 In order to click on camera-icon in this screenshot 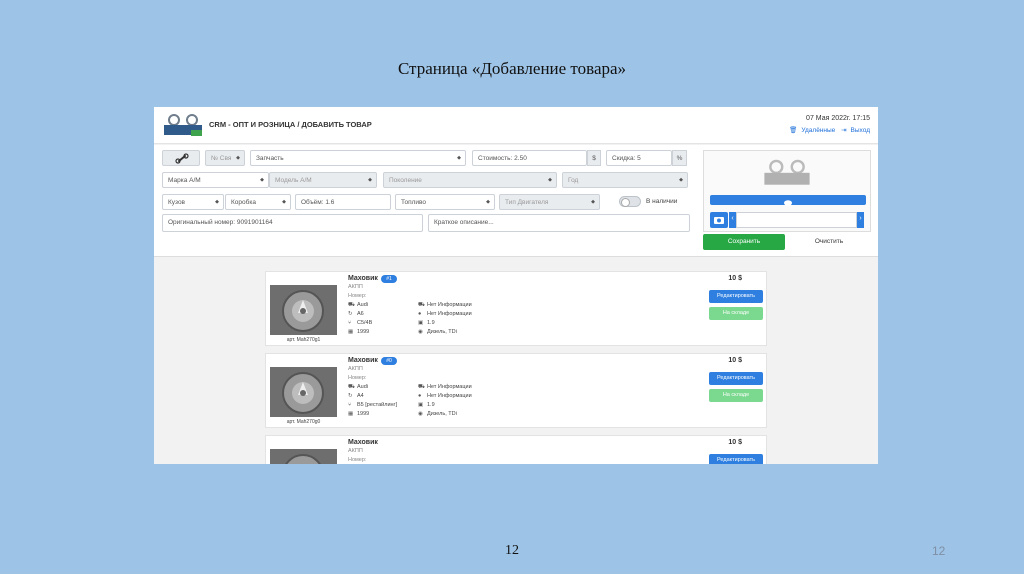, I will do `click(719, 220)`.